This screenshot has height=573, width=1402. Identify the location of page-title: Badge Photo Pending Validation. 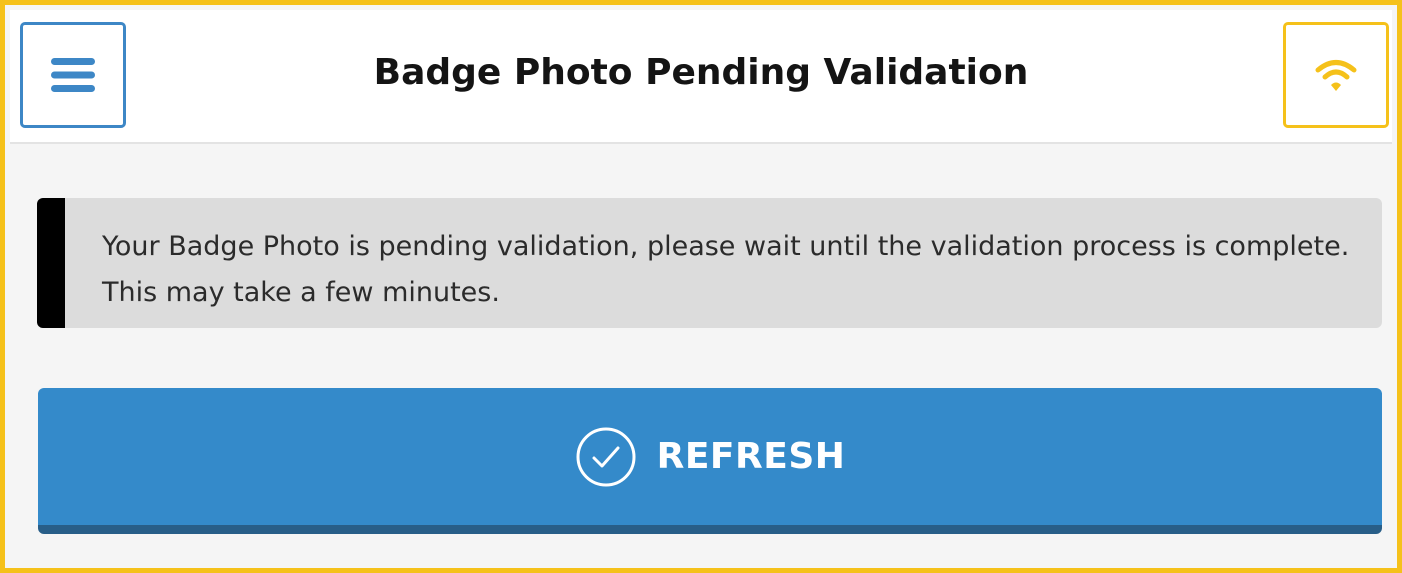
(701, 72).